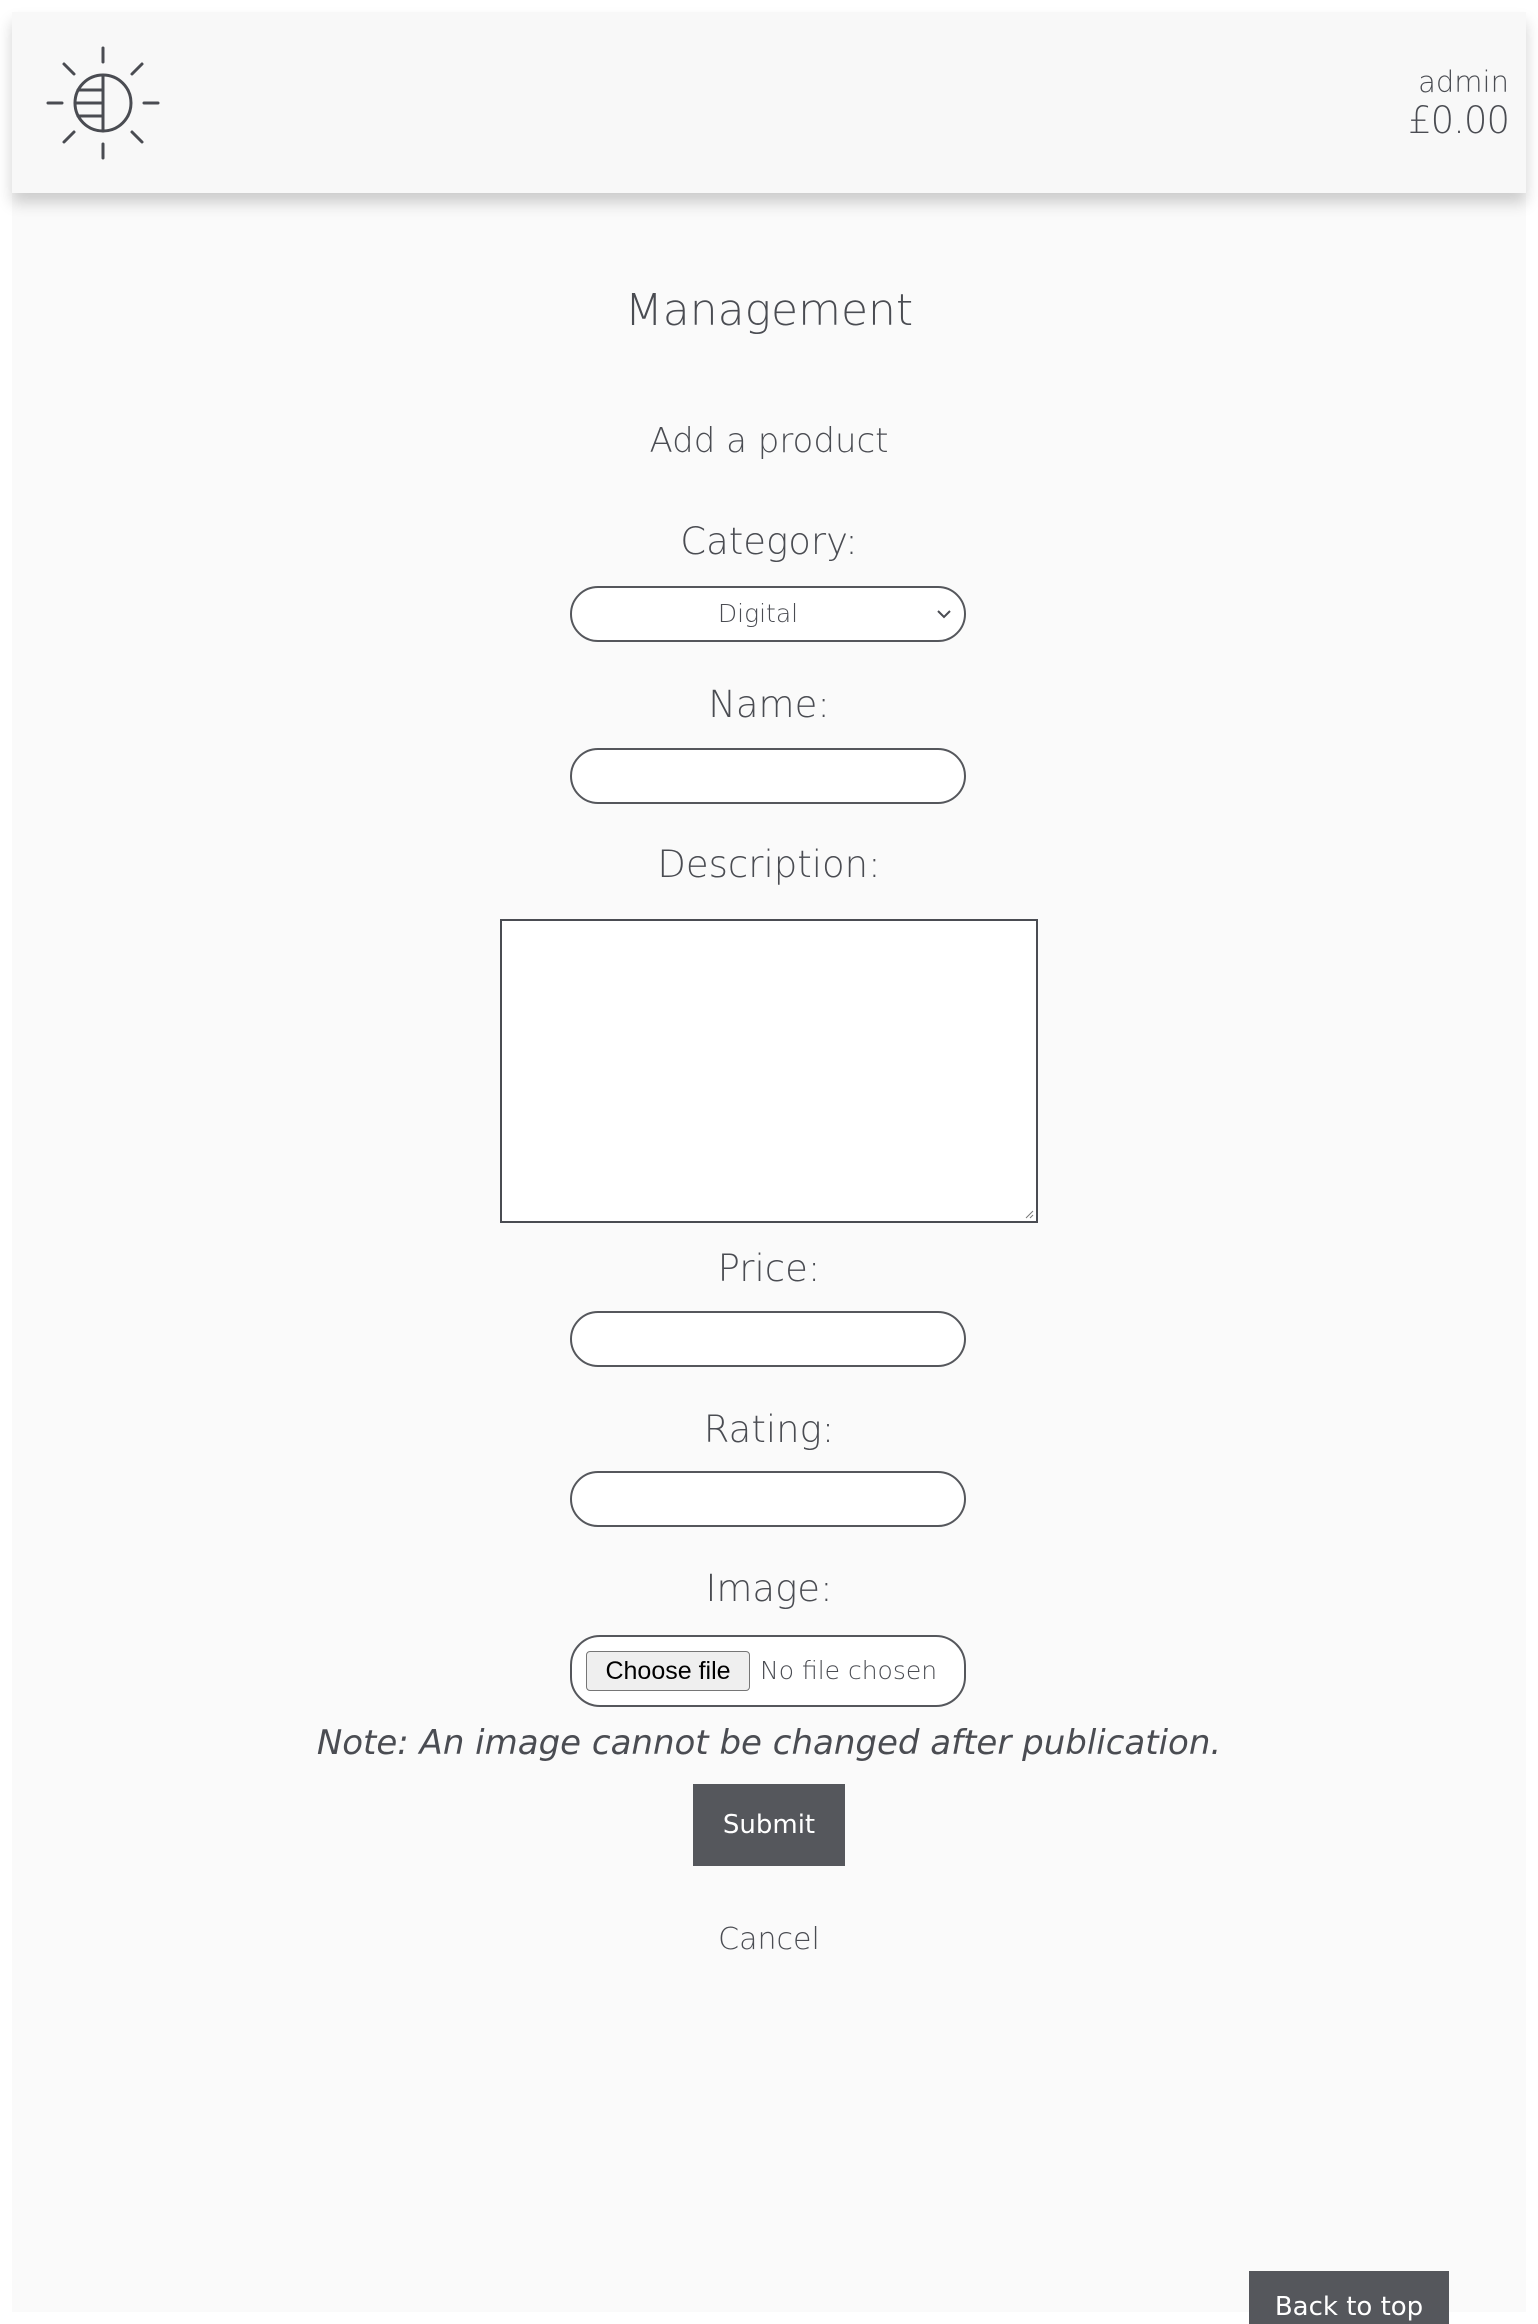 The height and width of the screenshot is (2324, 1538). What do you see at coordinates (769, 441) in the screenshot?
I see `form-subtitle: Add a product` at bounding box center [769, 441].